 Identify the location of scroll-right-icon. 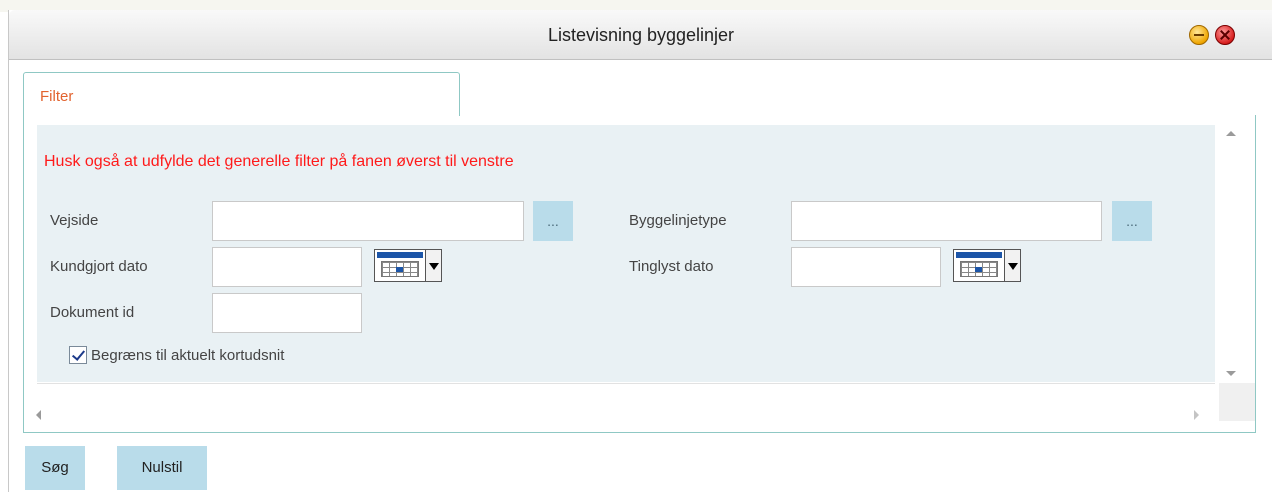
(1196, 415).